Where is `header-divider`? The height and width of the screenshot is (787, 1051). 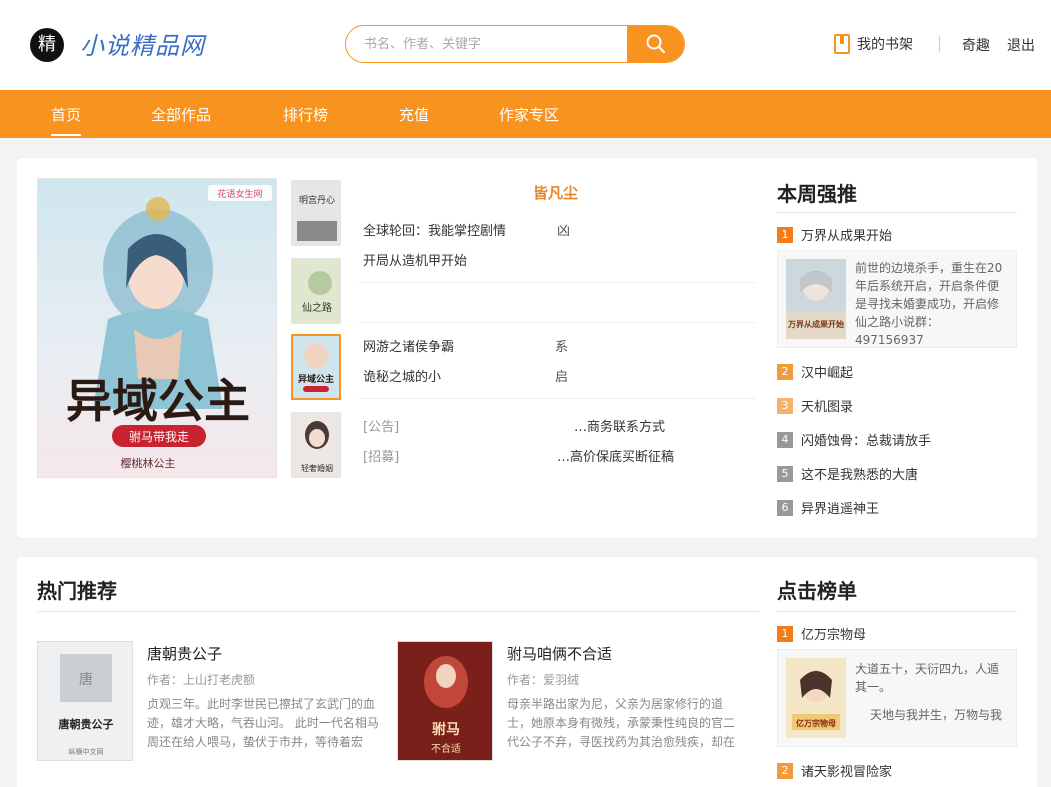
header-divider is located at coordinates (939, 44).